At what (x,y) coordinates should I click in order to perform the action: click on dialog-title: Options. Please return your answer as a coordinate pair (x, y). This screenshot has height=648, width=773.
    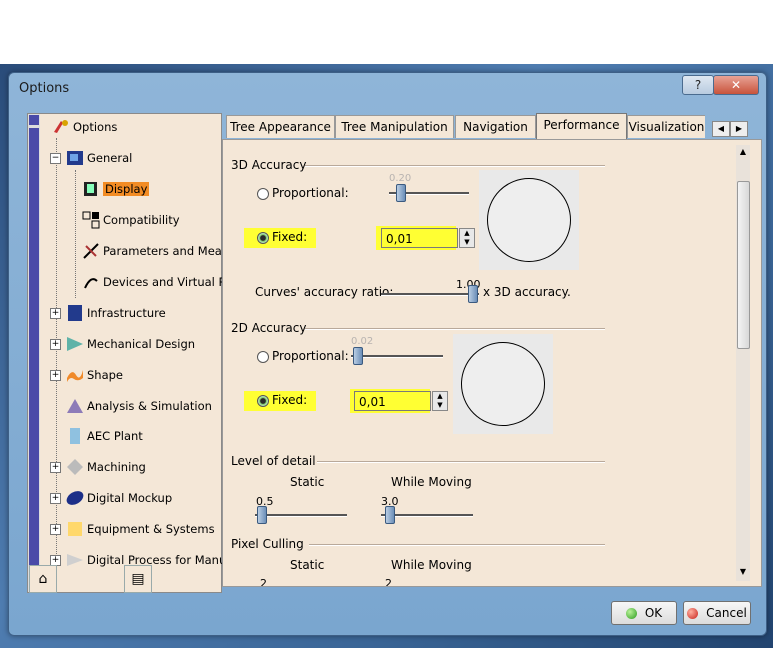
    Looking at the image, I should click on (44, 88).